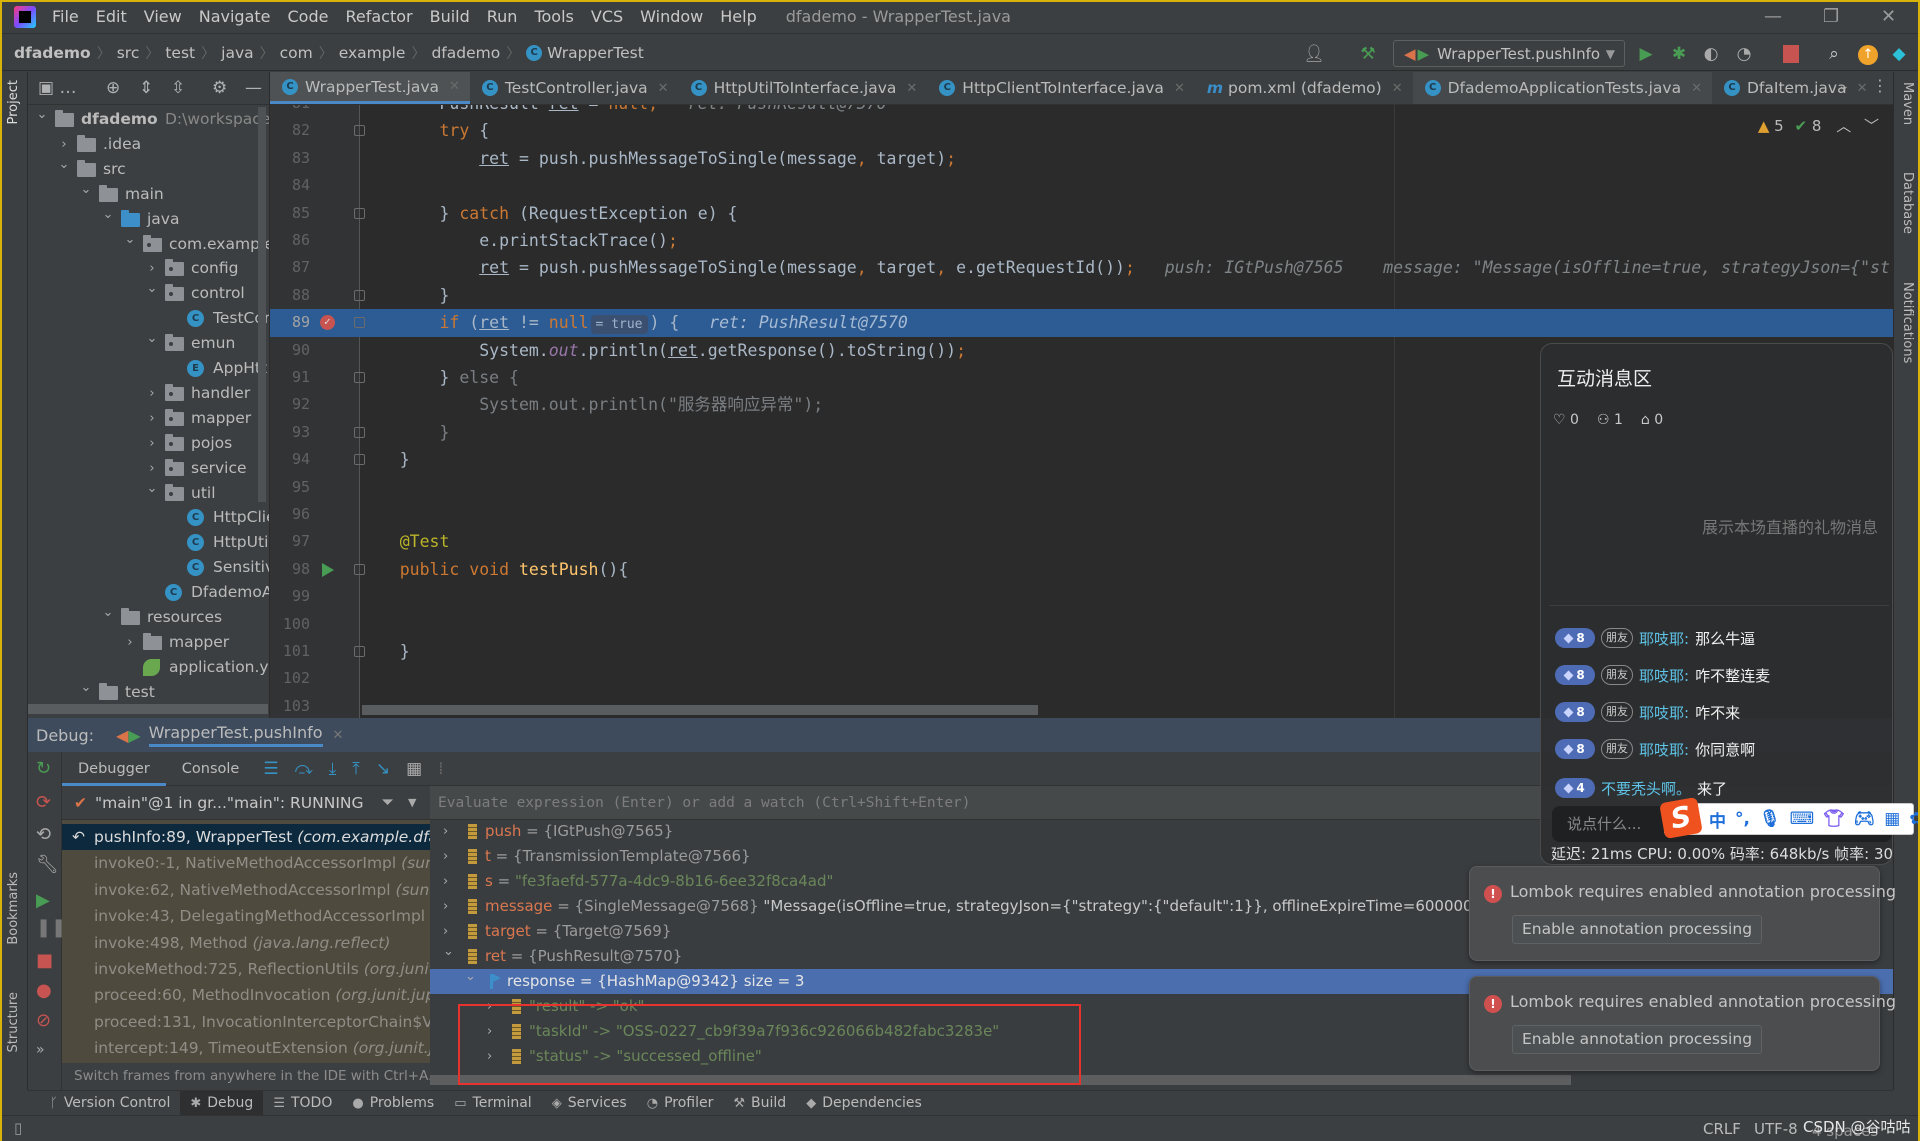 The width and height of the screenshot is (1920, 1141). What do you see at coordinates (589, 1103) in the screenshot?
I see `tool-window-services: ◈ Services` at bounding box center [589, 1103].